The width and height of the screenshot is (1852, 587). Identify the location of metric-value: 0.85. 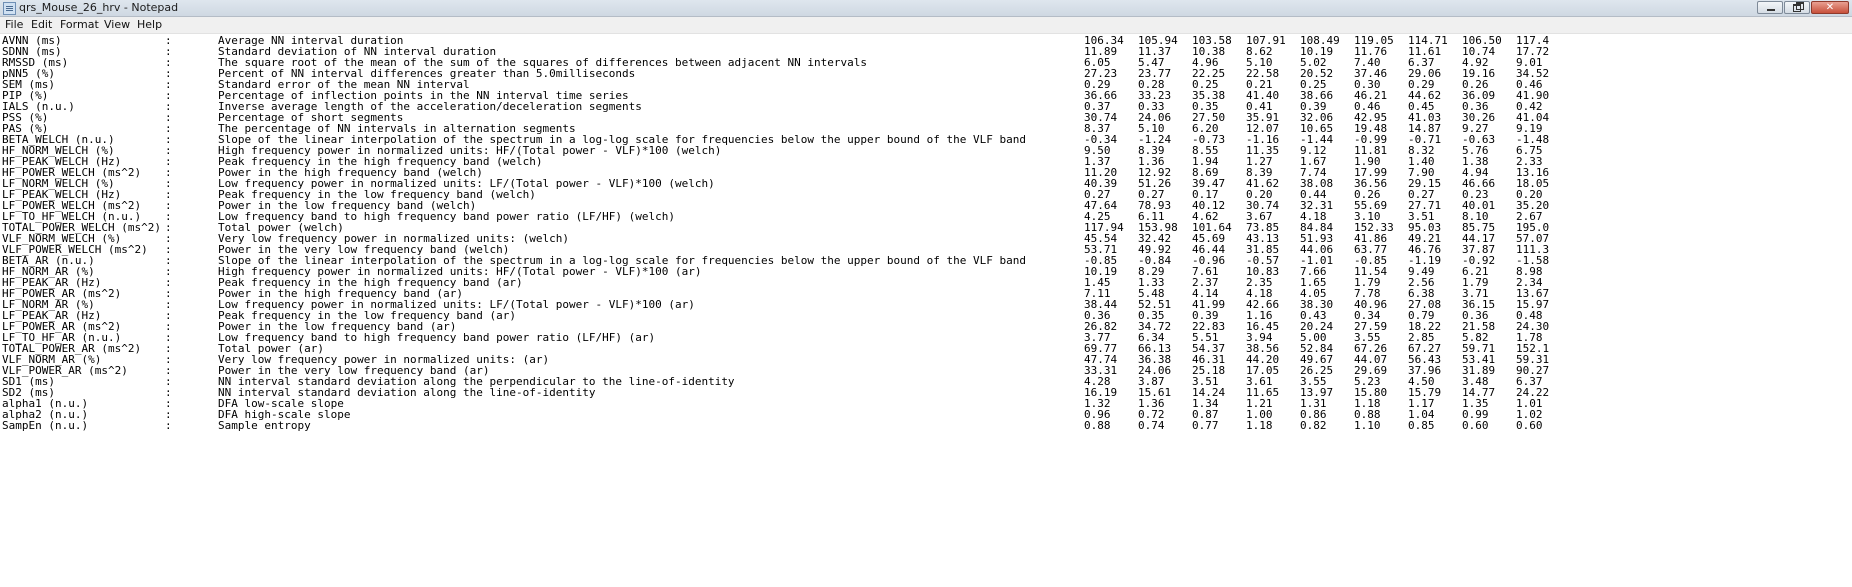
(1421, 425).